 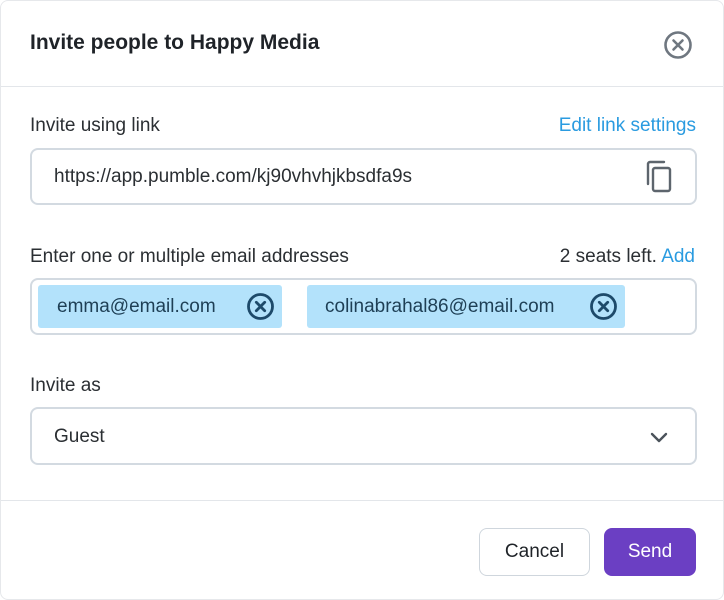 I want to click on invite-as-label: Invite as, so click(x=65, y=385).